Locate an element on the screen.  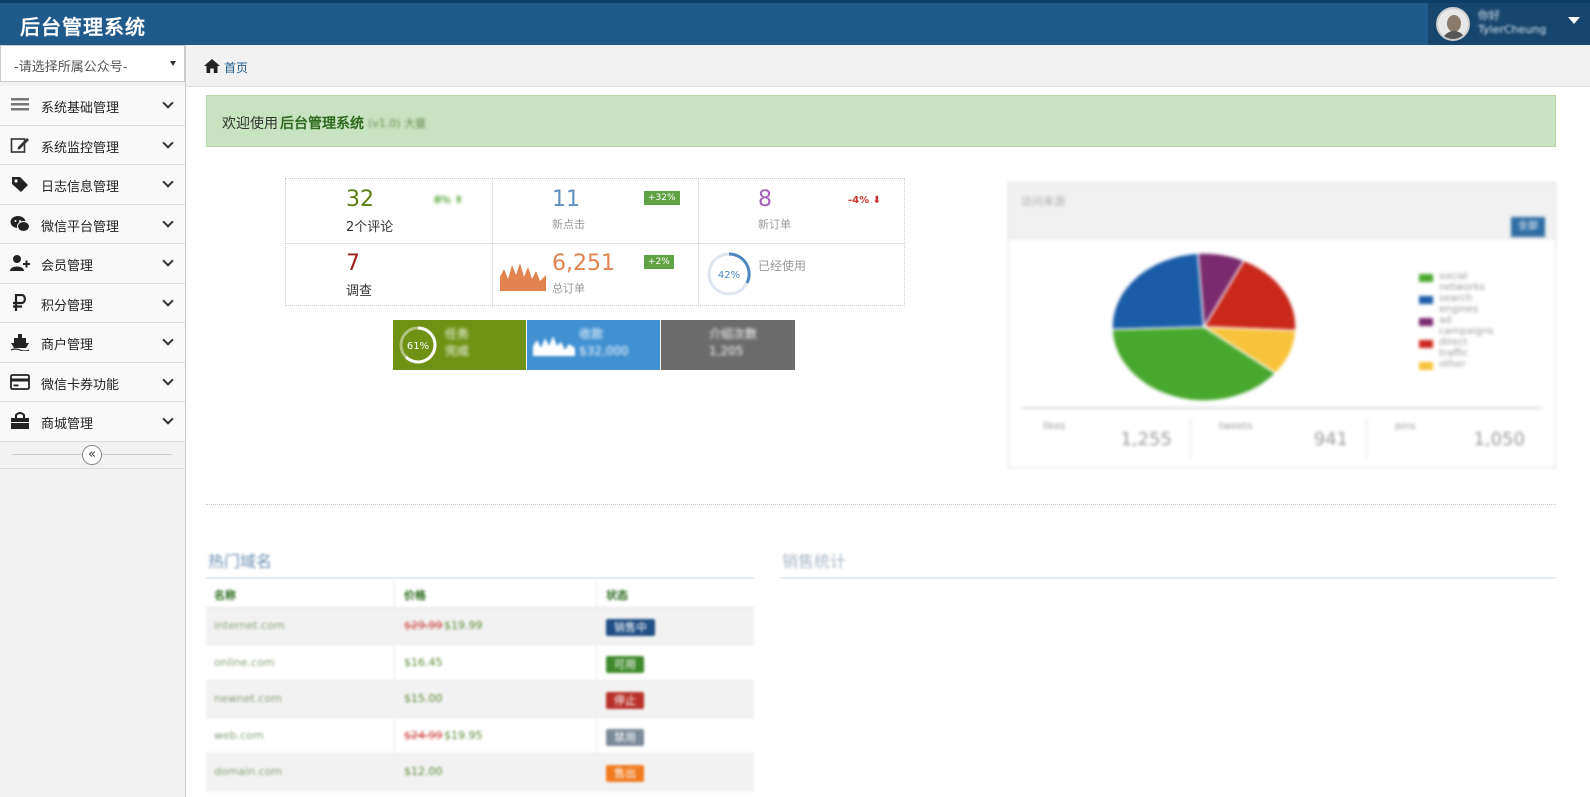
sidebar-item-monitor: 系统监控管理 is located at coordinates (92, 145).